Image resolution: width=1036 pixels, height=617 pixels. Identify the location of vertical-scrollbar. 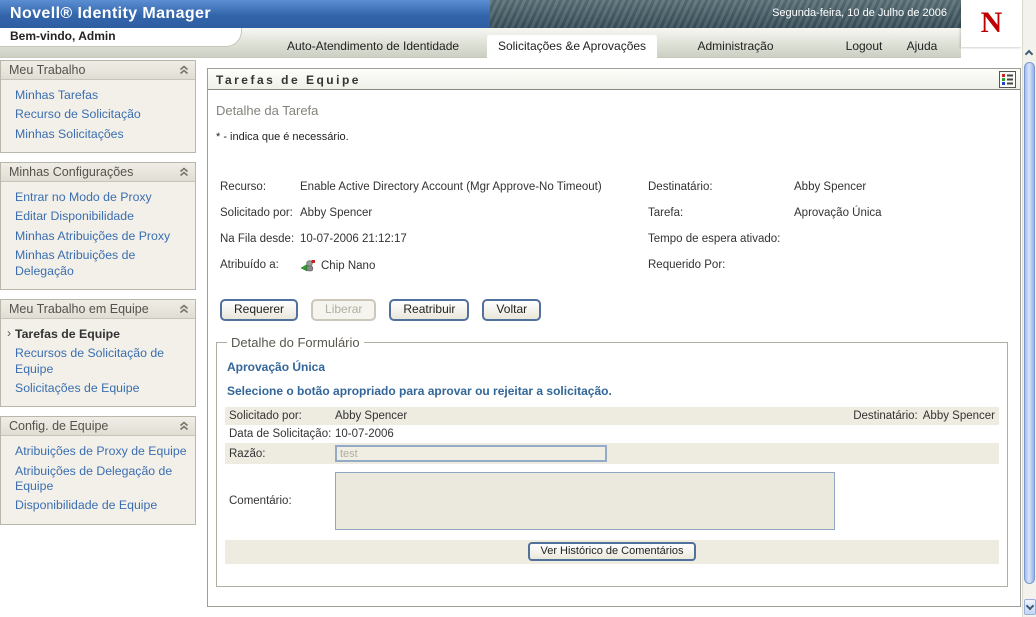
(1029, 308).